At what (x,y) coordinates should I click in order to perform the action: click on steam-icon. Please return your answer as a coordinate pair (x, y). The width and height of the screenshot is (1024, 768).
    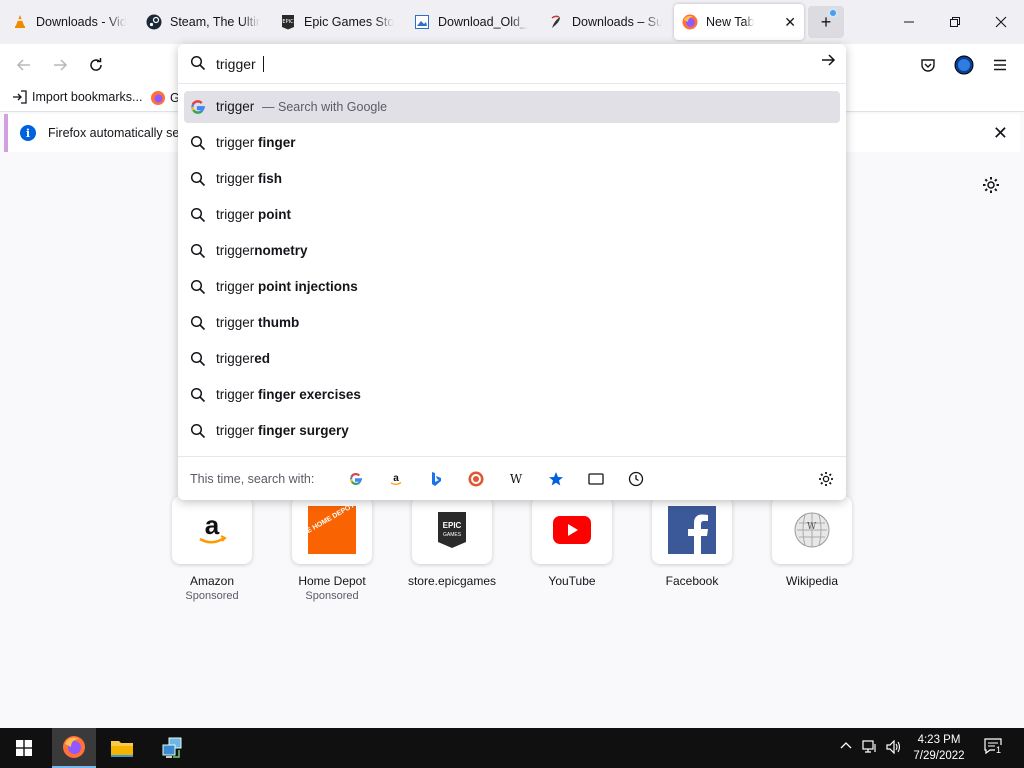
    Looking at the image, I should click on (154, 22).